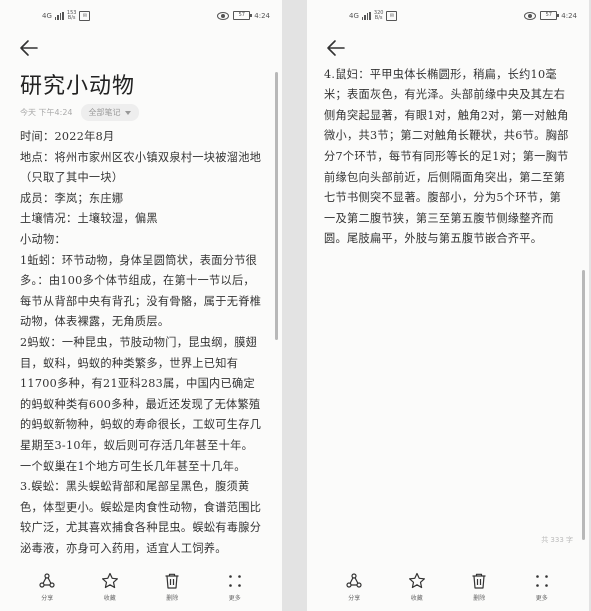  I want to click on note-line: 土壤情况：土壤较湿，偏黑, so click(89, 219).